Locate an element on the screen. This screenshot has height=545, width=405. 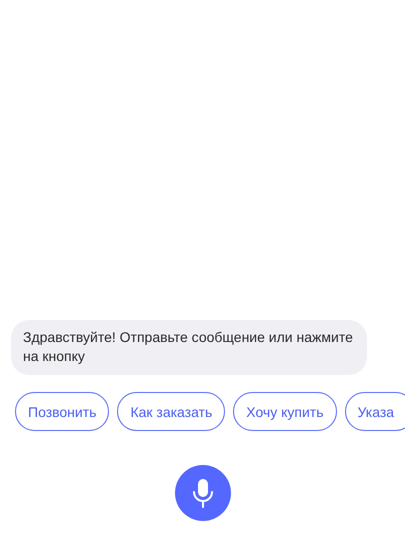
quick-reply-button: Позвонить is located at coordinates (62, 411).